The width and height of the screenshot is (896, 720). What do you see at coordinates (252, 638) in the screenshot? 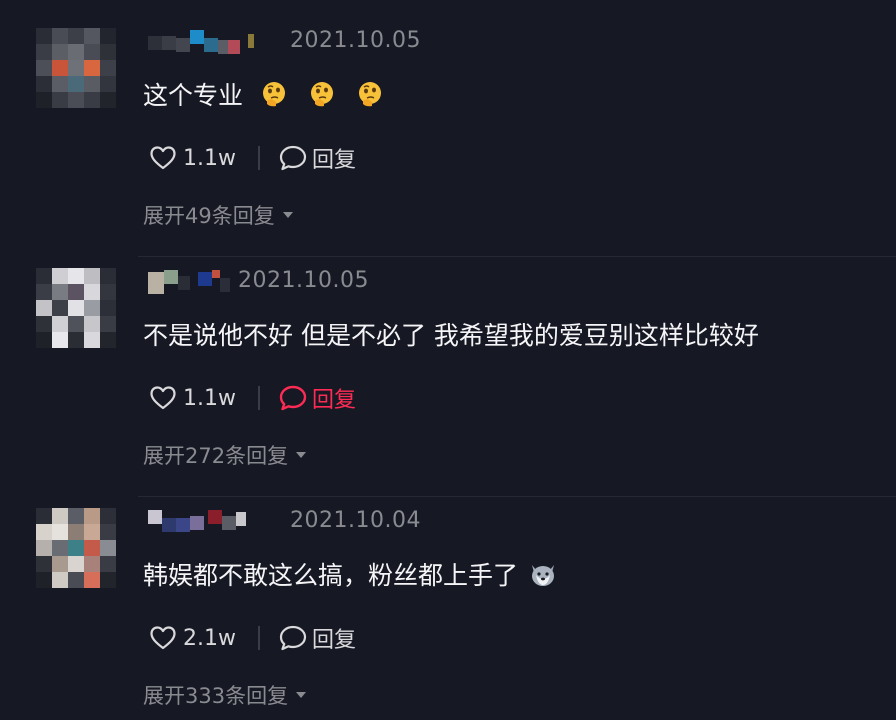
I see `comment-actions: 2.1w 回复` at bounding box center [252, 638].